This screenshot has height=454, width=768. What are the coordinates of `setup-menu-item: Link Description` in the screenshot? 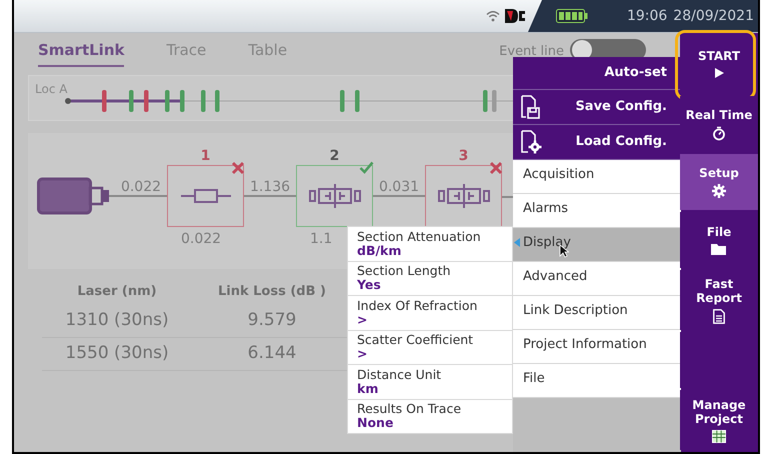 It's located at (597, 313).